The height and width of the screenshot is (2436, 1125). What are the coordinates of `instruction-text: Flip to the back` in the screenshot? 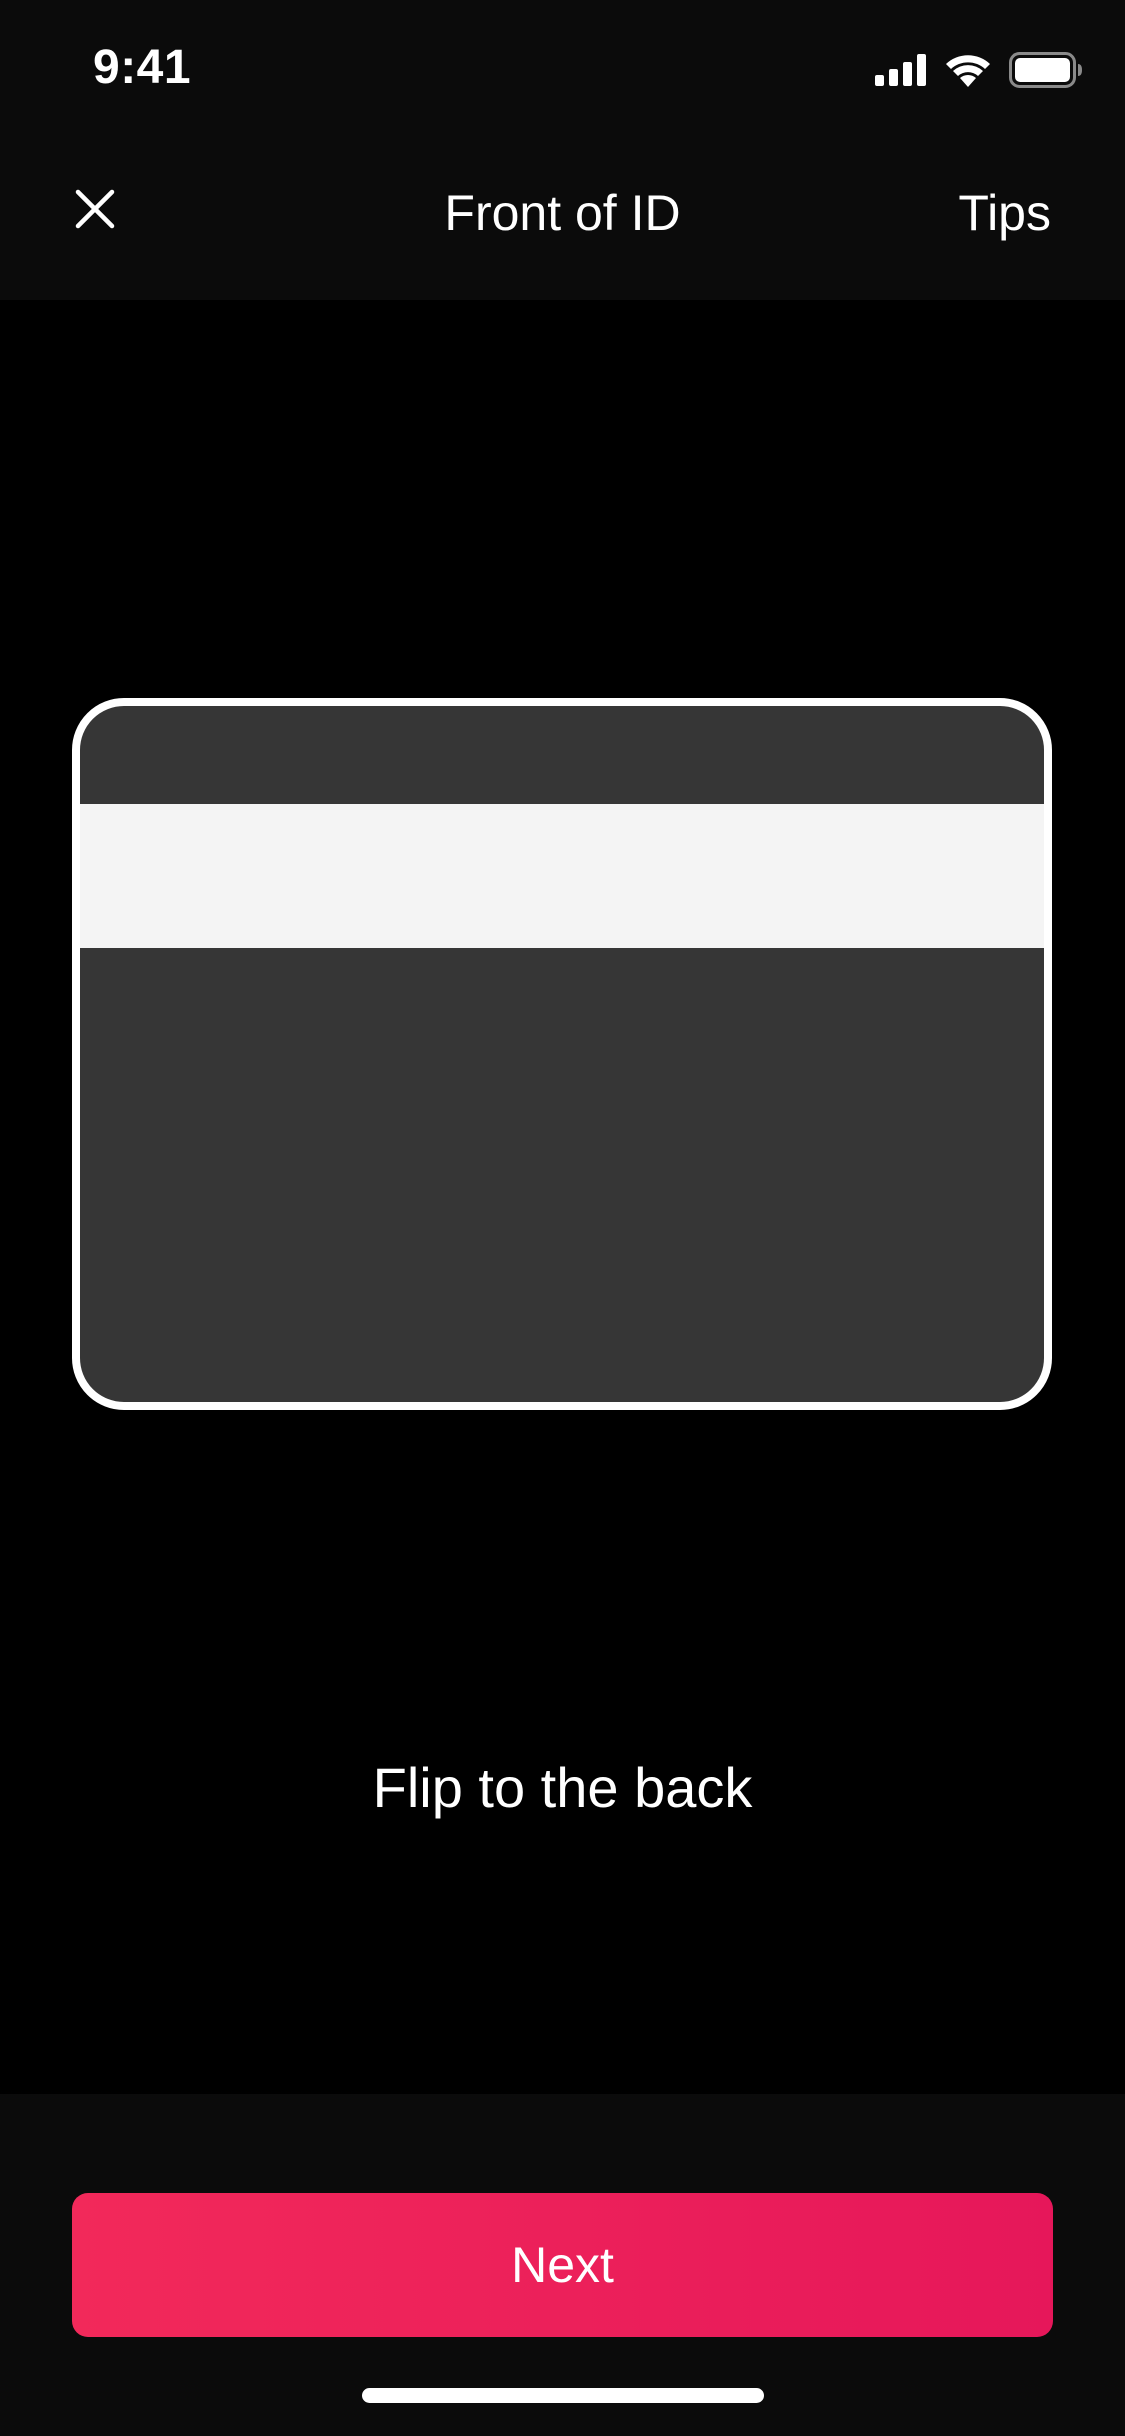 It's located at (562, 1787).